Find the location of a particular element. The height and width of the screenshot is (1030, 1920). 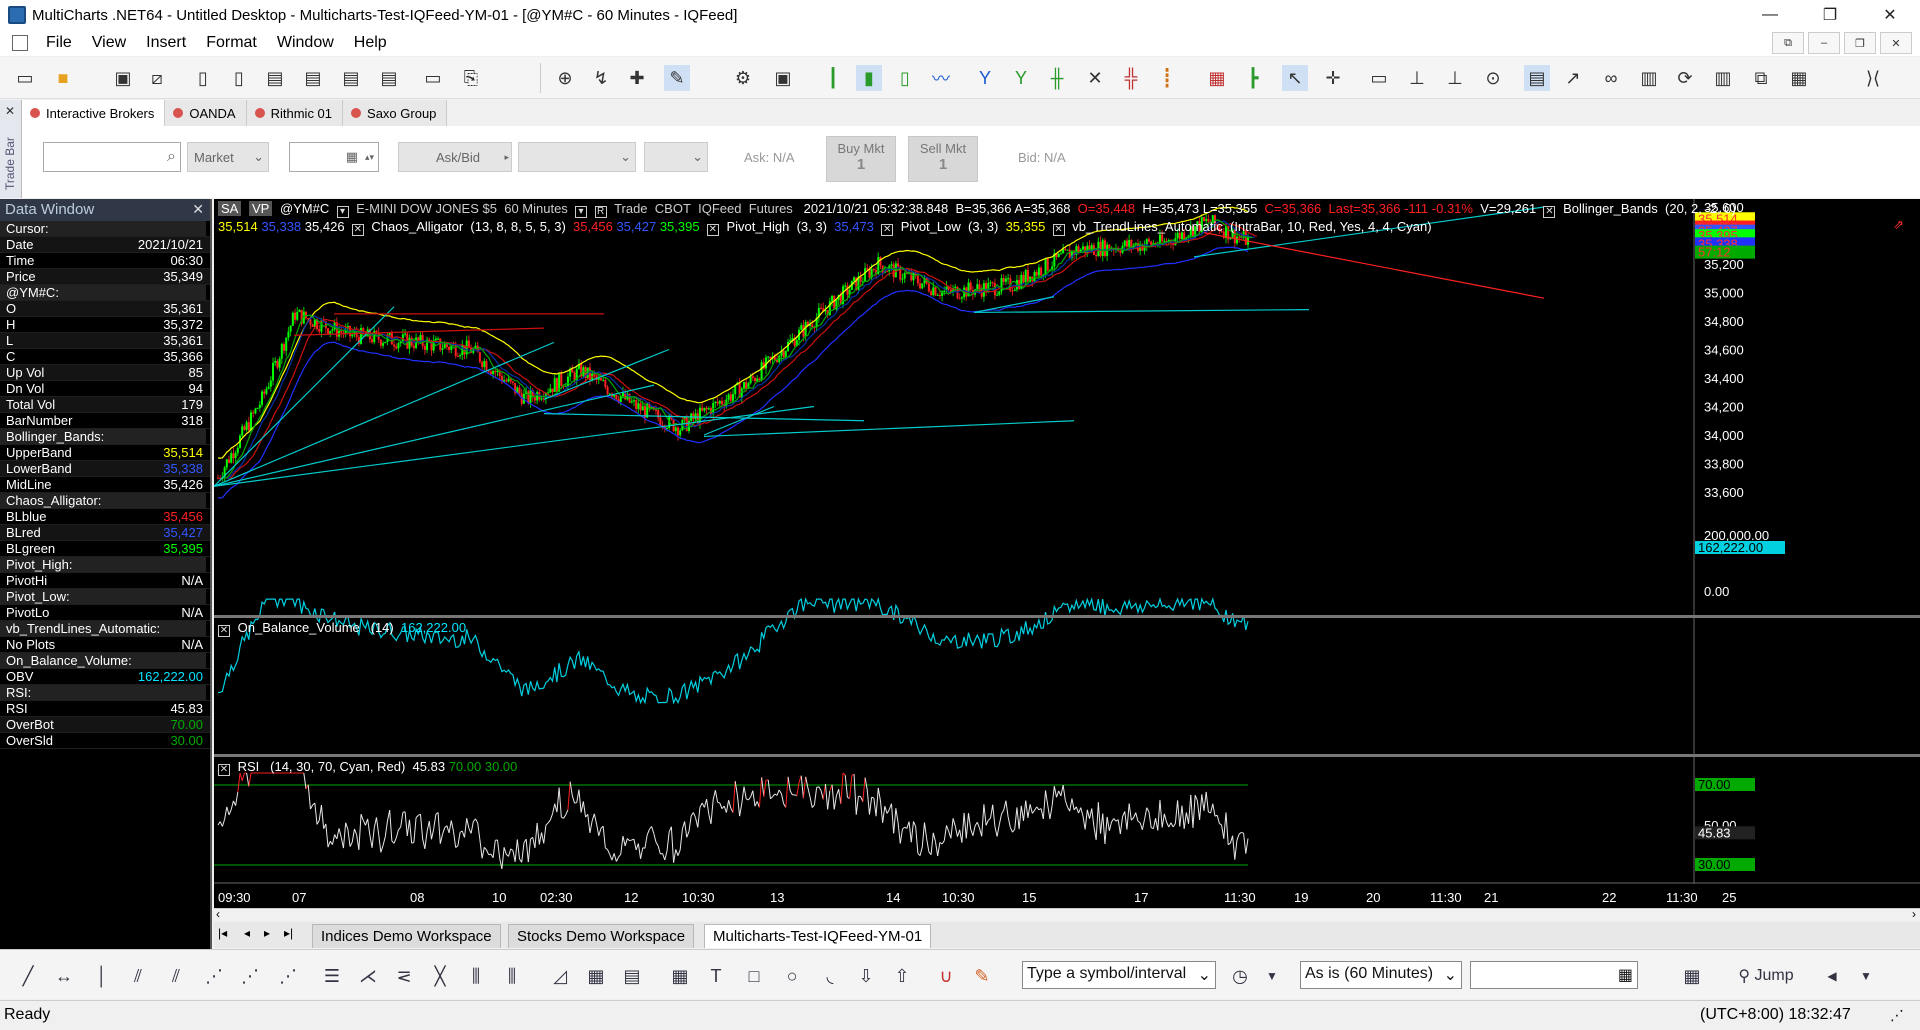

open-folder-icon: ■ is located at coordinates (63, 78).